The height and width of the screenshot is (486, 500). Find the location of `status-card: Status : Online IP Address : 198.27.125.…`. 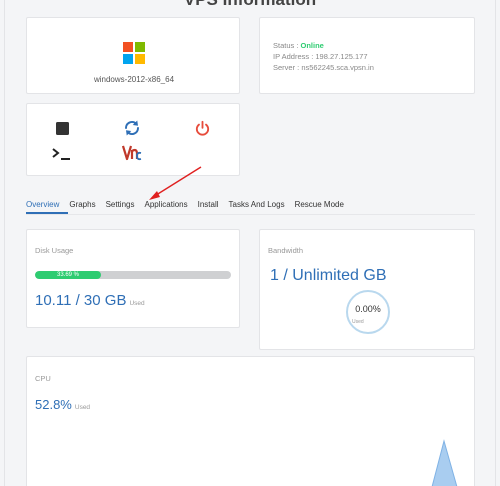

status-card: Status : Online IP Address : 198.27.125.… is located at coordinates (367, 55).